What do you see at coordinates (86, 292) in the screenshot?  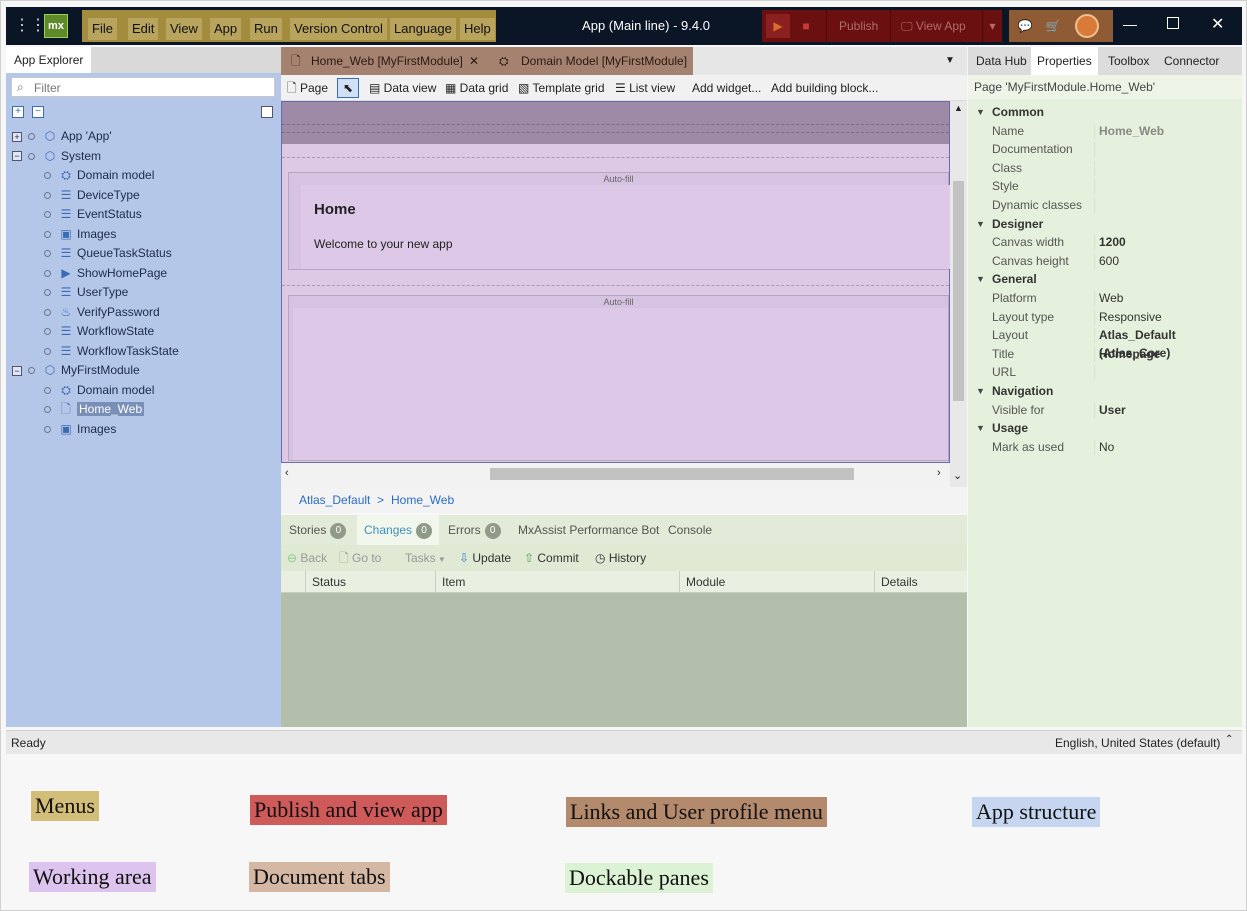 I see `tree-item: ☰ UserType` at bounding box center [86, 292].